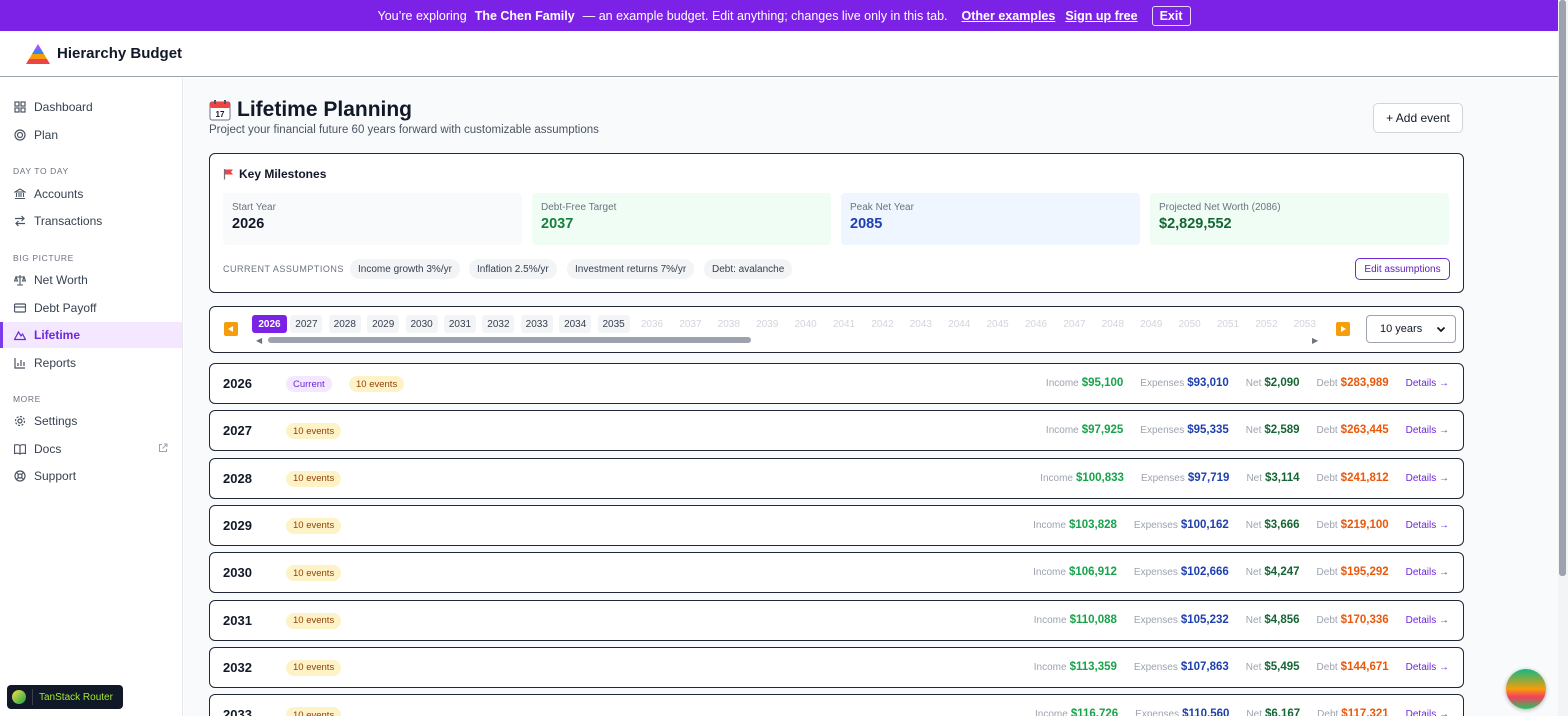 This screenshot has width=1568, height=716. What do you see at coordinates (1364, 383) in the screenshot?
I see `debt-value: $283,989` at bounding box center [1364, 383].